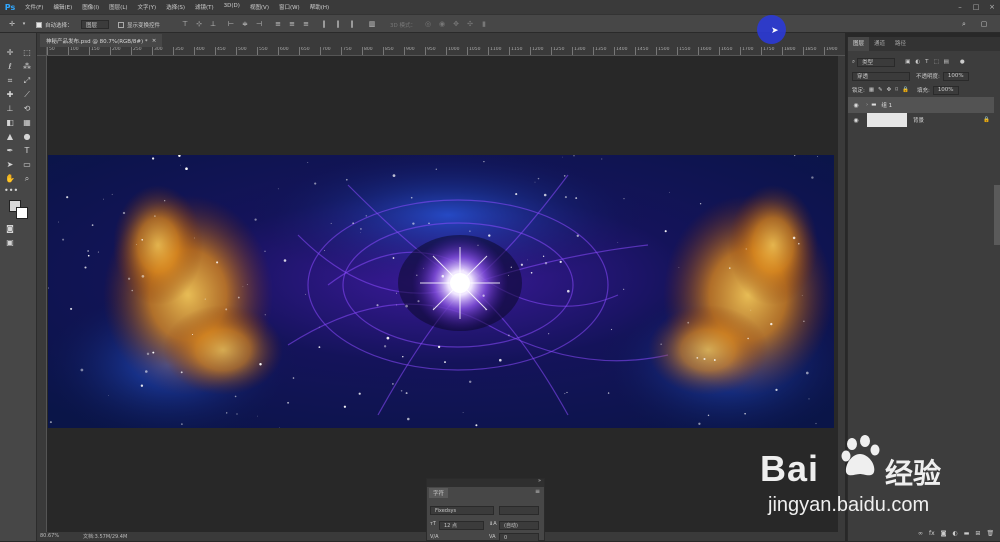 The height and width of the screenshot is (542, 1000). Describe the element at coordinates (461, 525) in the screenshot. I see `font-size-field: 12 点` at that location.